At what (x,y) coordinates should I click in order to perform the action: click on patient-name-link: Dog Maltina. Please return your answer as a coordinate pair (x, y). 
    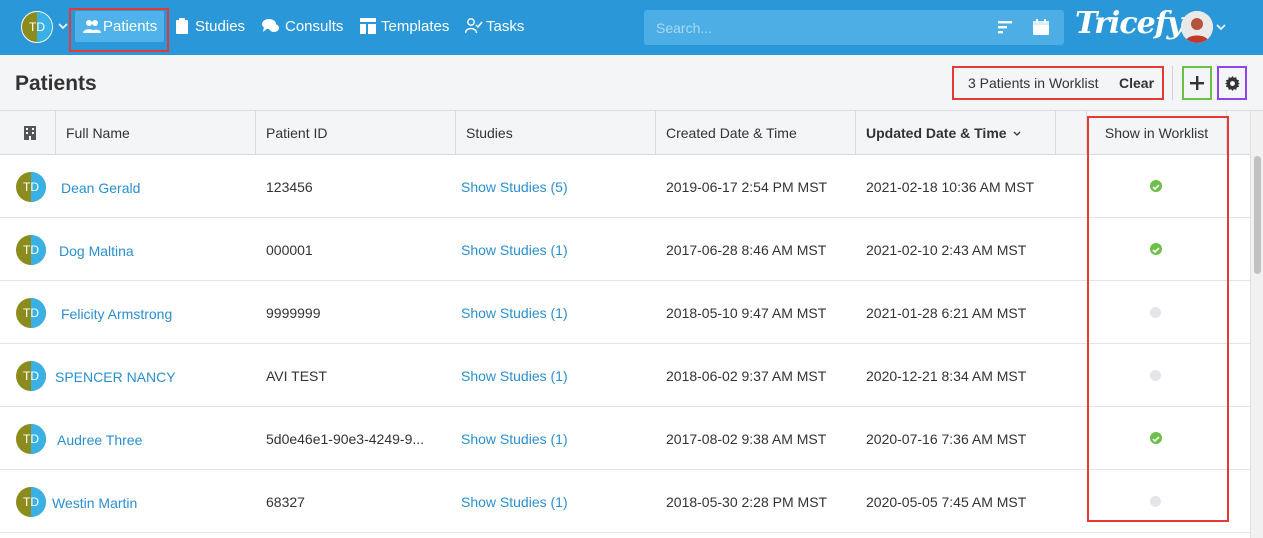
    Looking at the image, I should click on (96, 251).